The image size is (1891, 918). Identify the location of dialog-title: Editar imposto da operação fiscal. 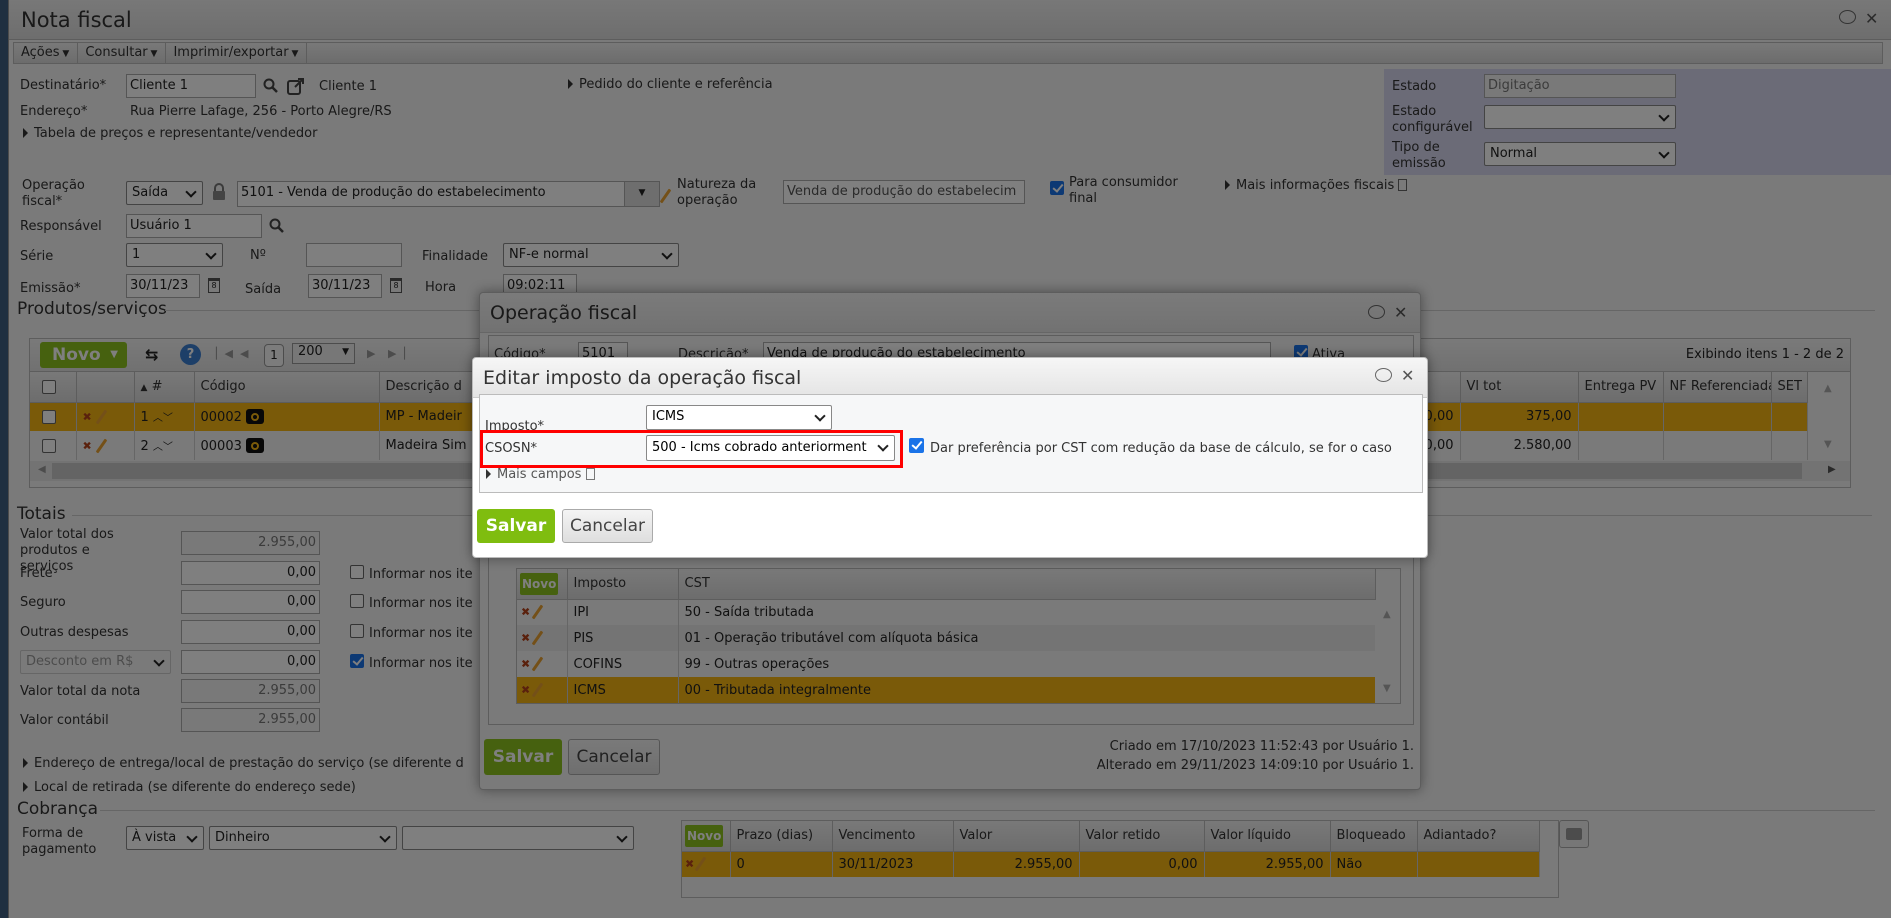
(642, 378).